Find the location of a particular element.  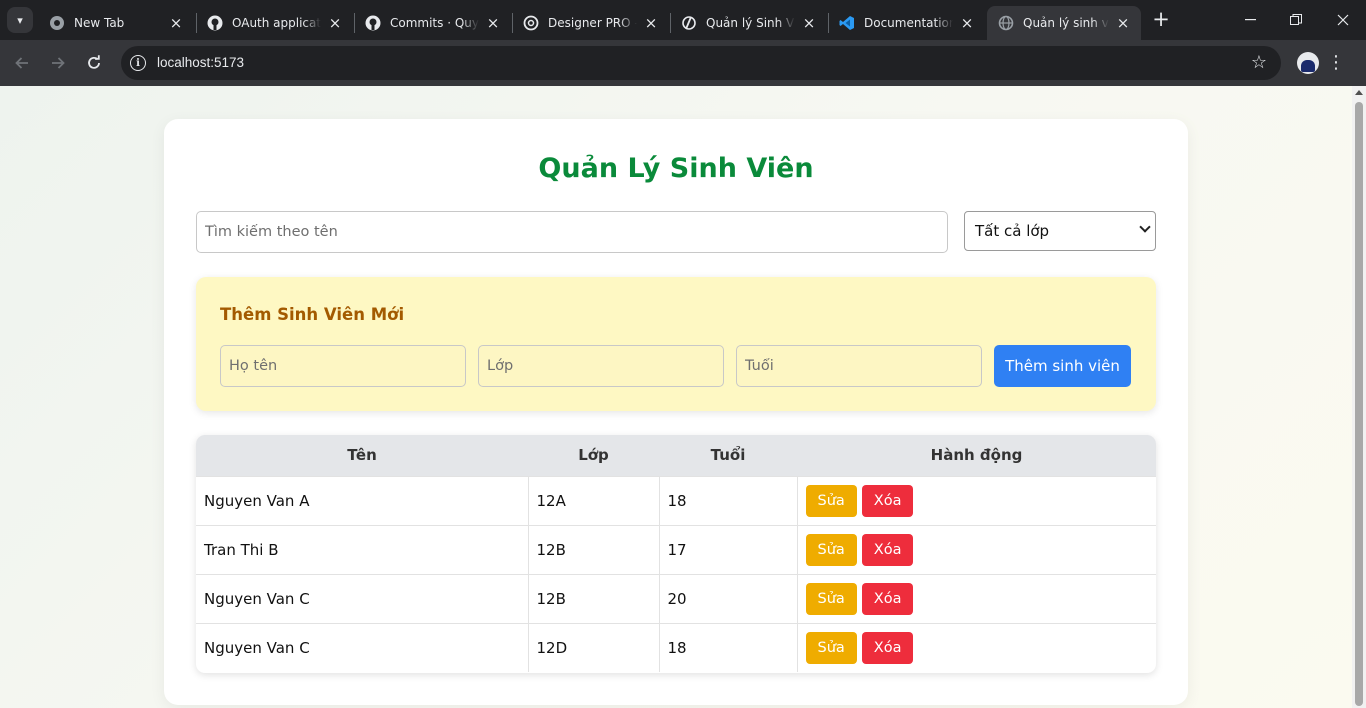

tab-title: Commits · Quynh is located at coordinates (434, 23).